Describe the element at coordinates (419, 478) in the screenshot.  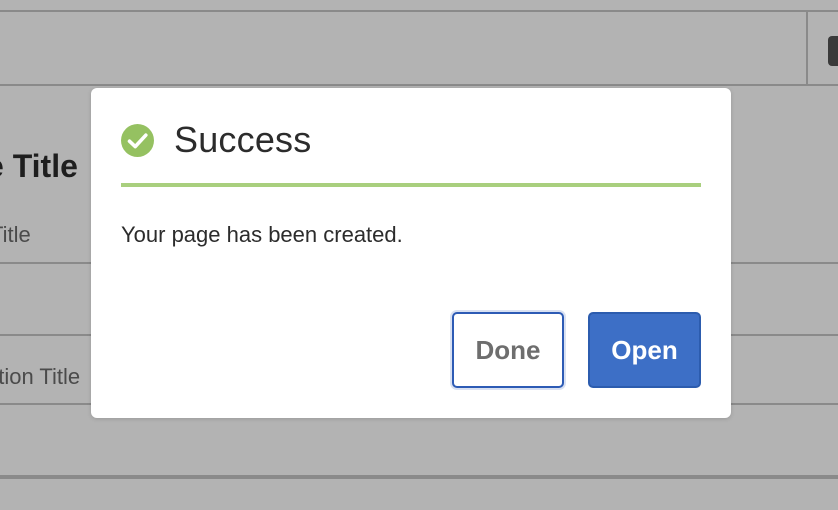
I see `background-divider` at that location.